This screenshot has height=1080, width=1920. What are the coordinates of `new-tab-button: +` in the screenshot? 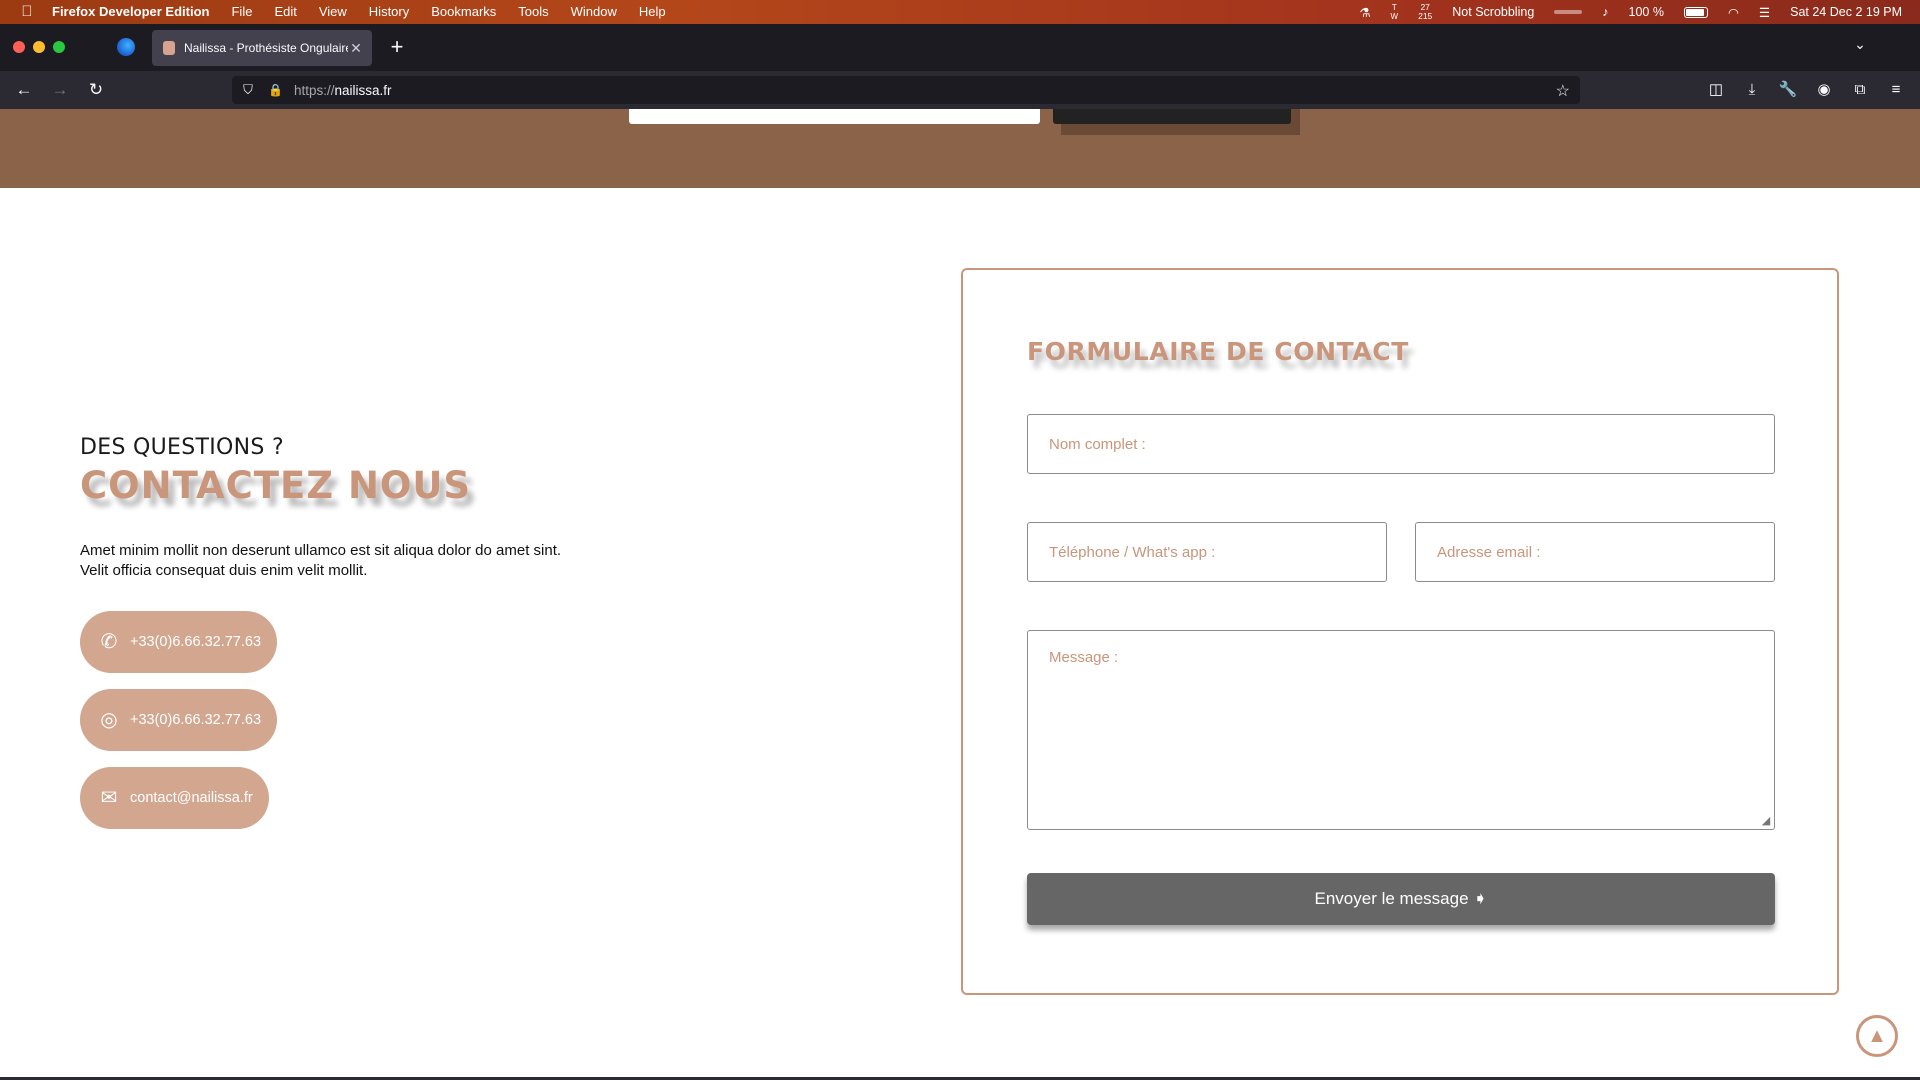 It's located at (397, 47).